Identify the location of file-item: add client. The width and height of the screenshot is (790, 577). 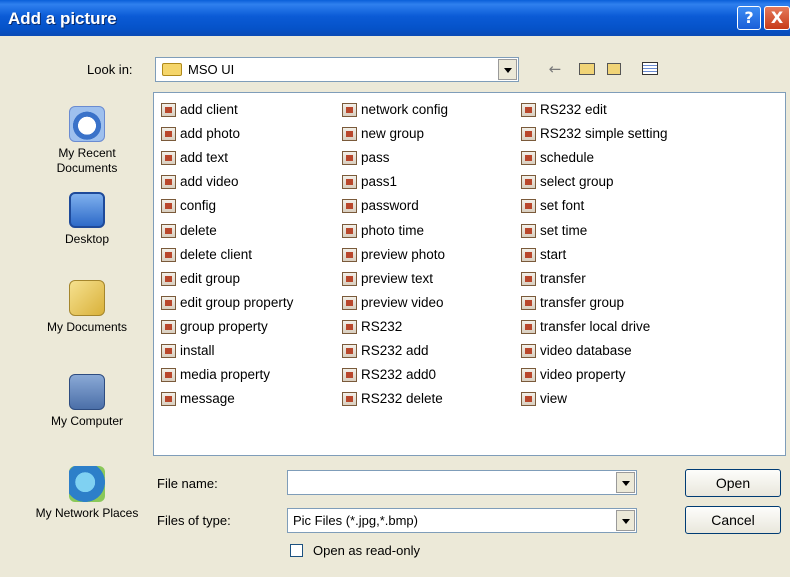
(198, 110).